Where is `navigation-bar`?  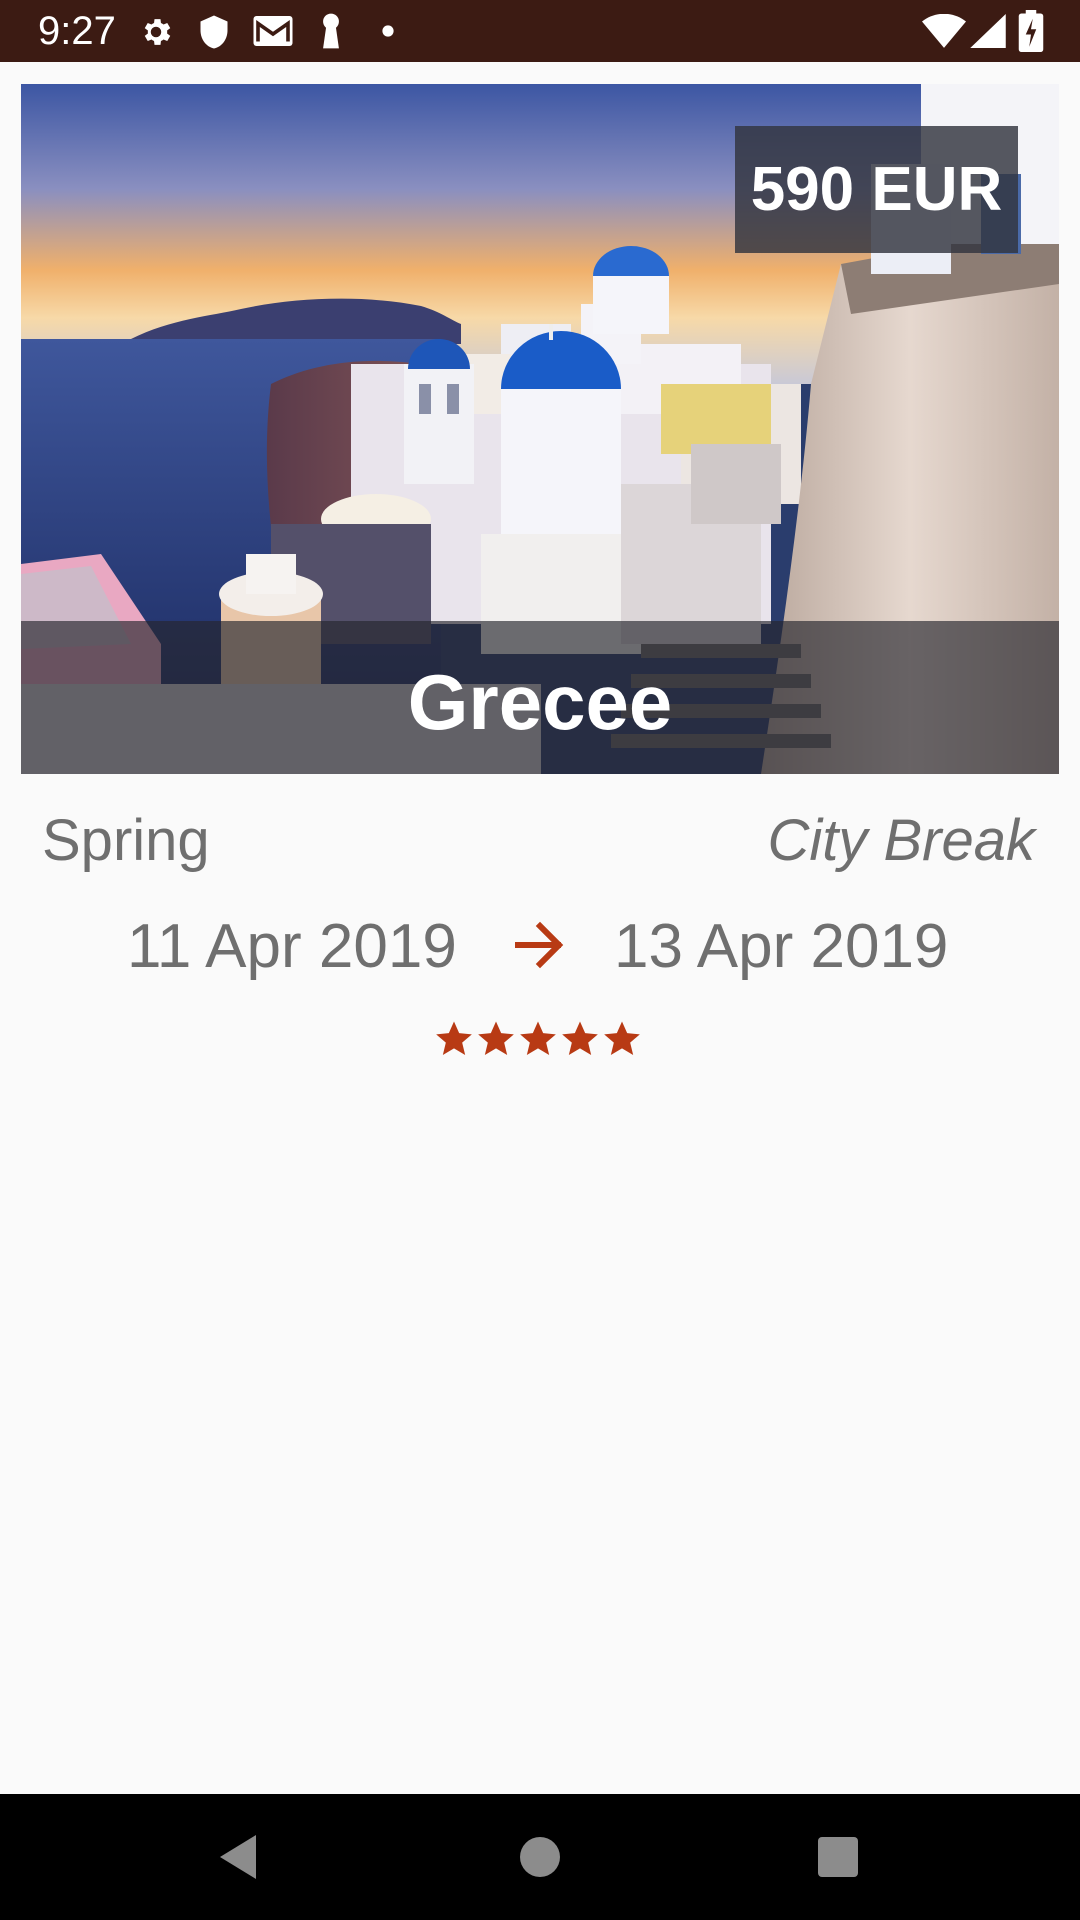 navigation-bar is located at coordinates (540, 1857).